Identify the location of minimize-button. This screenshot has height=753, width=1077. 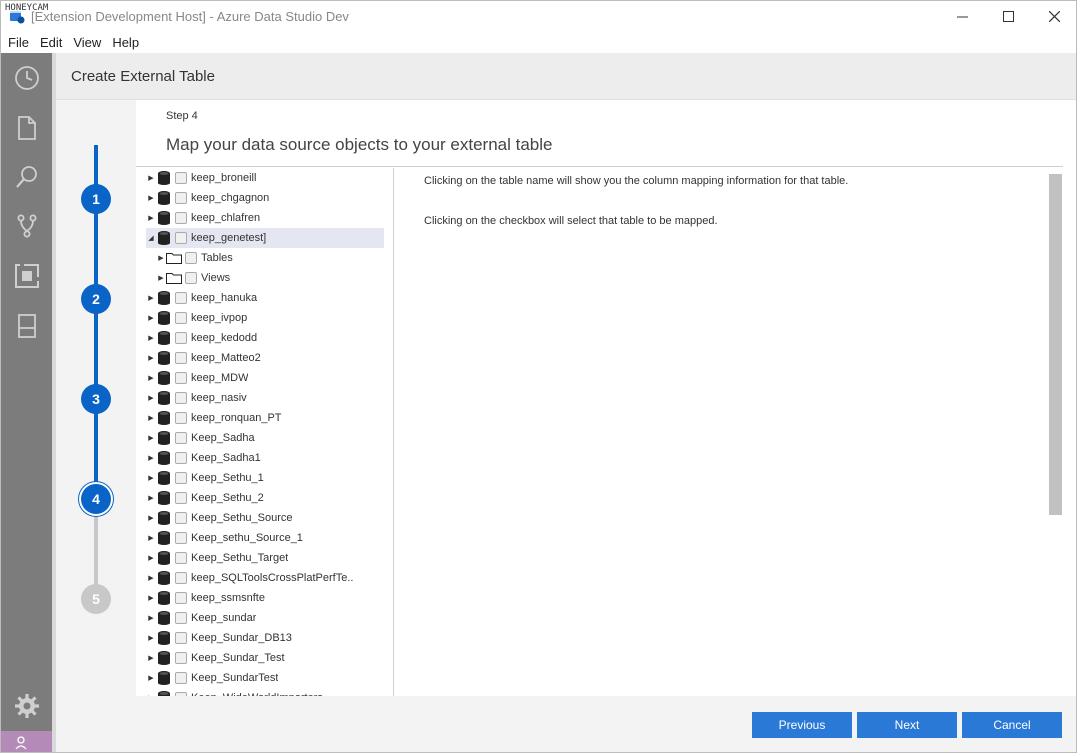
(962, 16).